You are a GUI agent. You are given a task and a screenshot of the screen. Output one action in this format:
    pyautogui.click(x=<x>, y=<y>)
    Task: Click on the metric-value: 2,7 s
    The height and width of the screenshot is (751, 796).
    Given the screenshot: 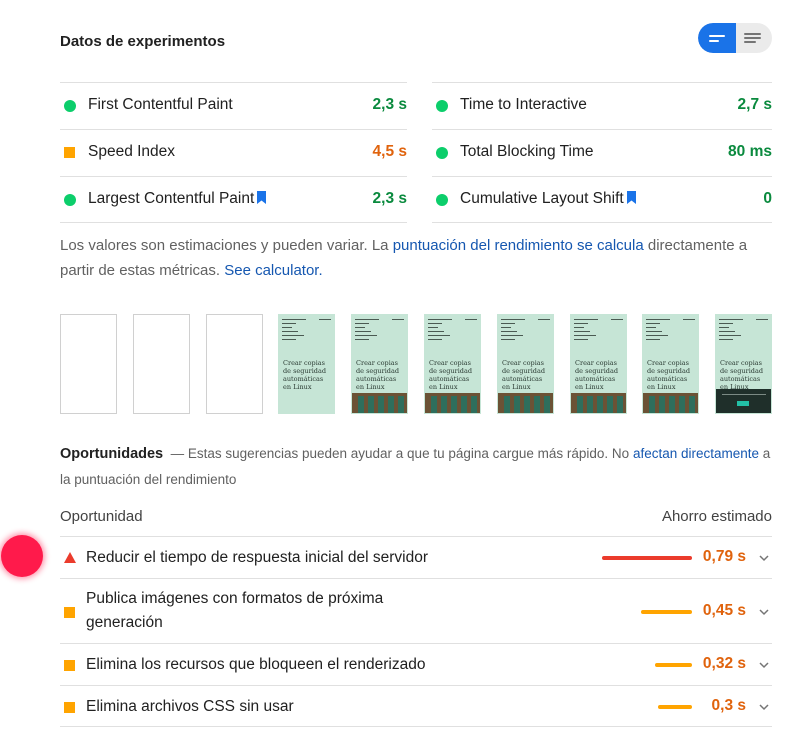 What is the action you would take?
    pyautogui.click(x=754, y=104)
    